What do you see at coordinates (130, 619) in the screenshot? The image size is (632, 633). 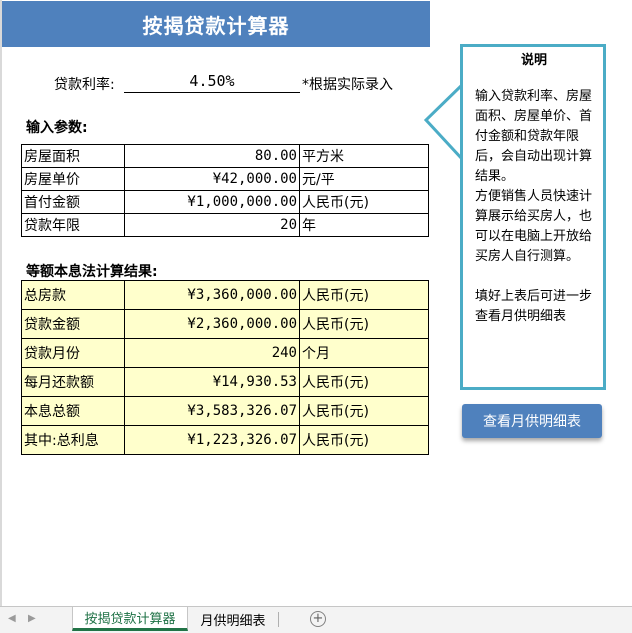 I see `tab-calculator: 按揭贷款计算器` at bounding box center [130, 619].